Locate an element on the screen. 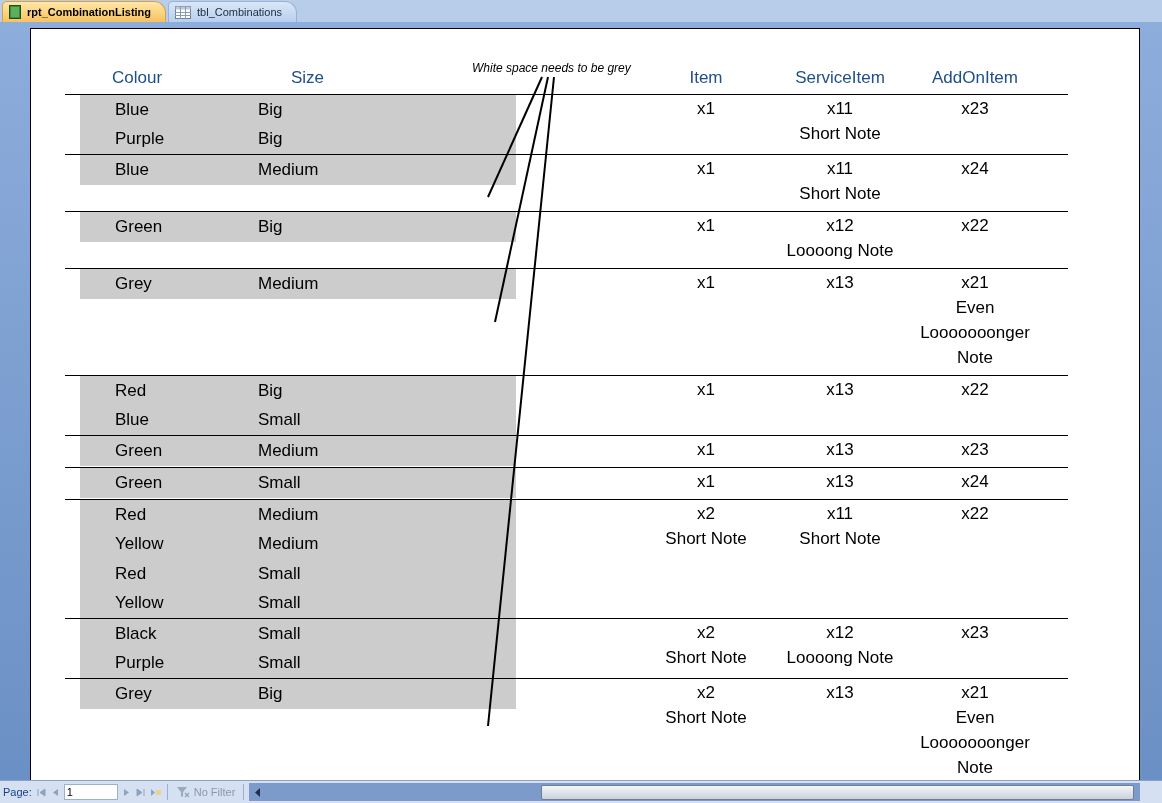 The image size is (1162, 803). colour-cell-text: Black is located at coordinates (136, 633).